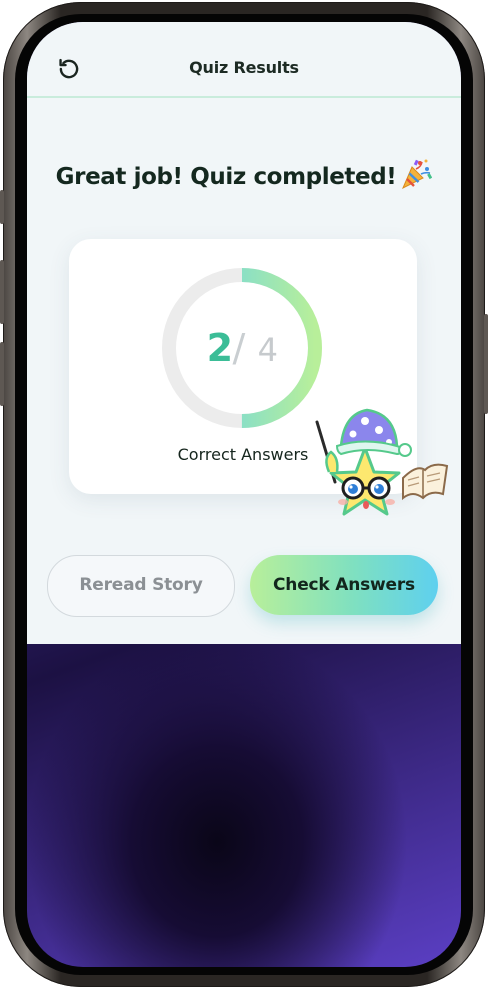 This screenshot has height=989, width=488. What do you see at coordinates (382, 462) in the screenshot?
I see `star-teacher-mascot-icon` at bounding box center [382, 462].